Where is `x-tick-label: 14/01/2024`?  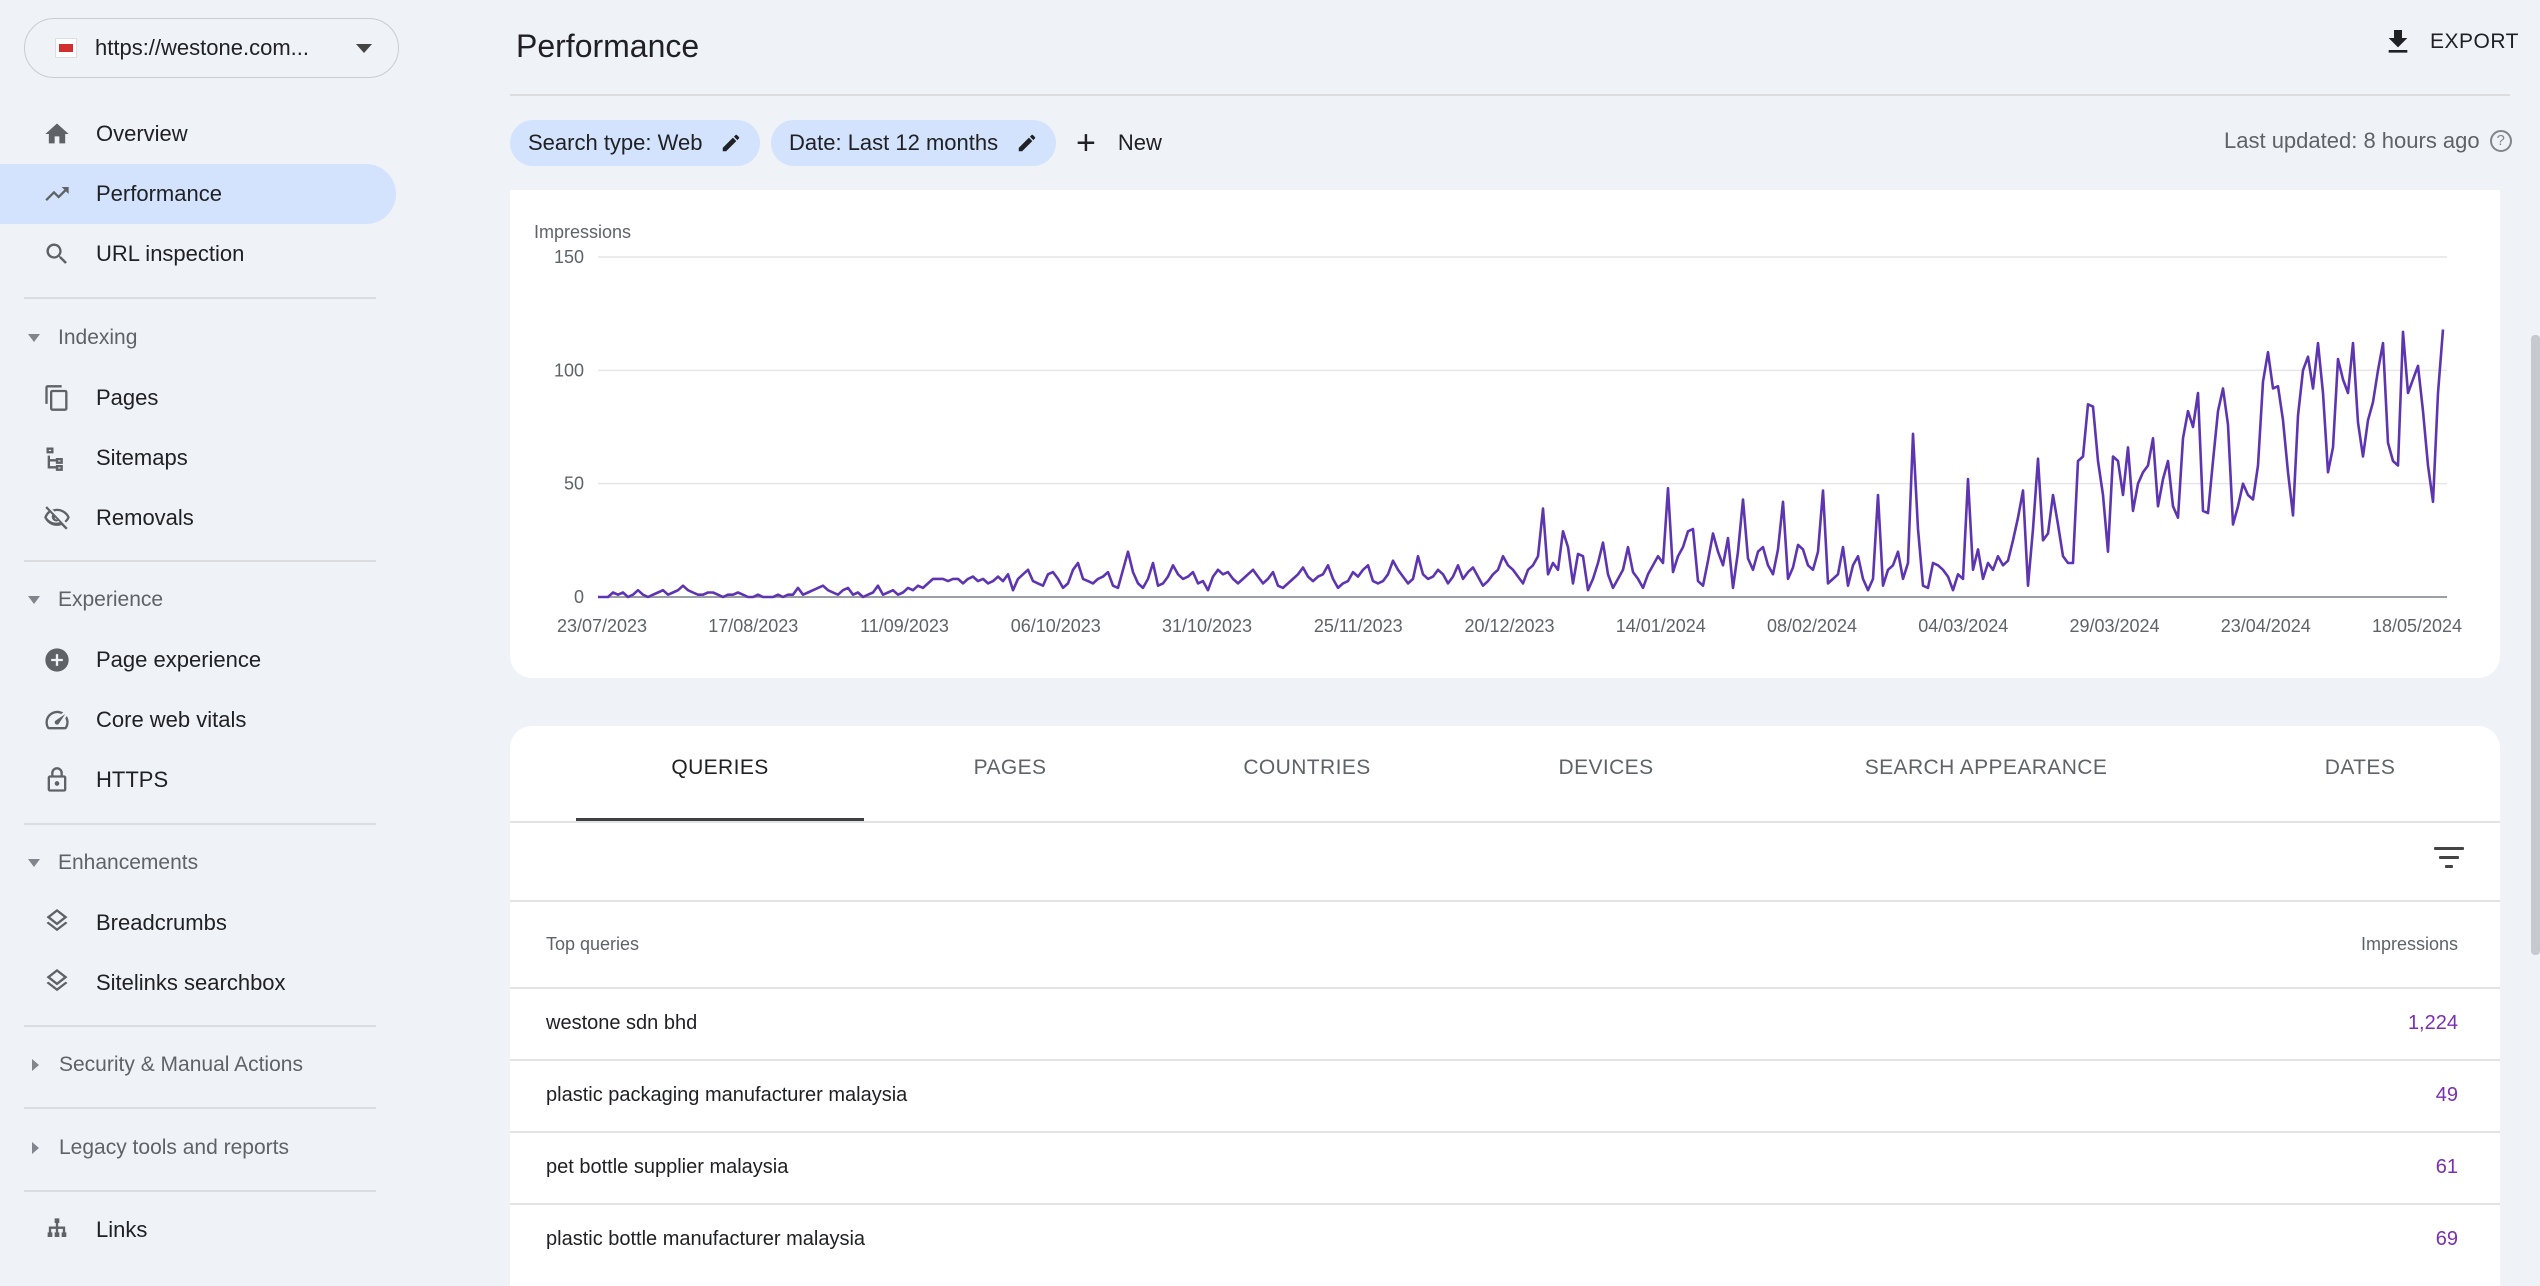
x-tick-label: 14/01/2024 is located at coordinates (1661, 626).